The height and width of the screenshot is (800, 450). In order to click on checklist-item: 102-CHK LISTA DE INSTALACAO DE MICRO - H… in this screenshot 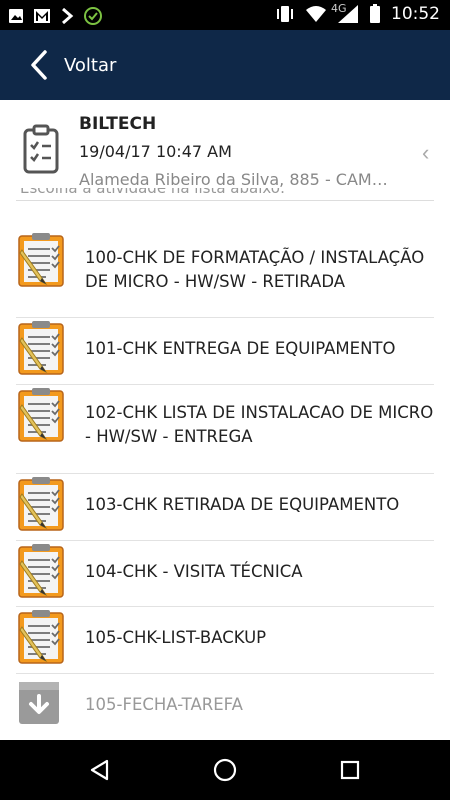, I will do `click(225, 429)`.